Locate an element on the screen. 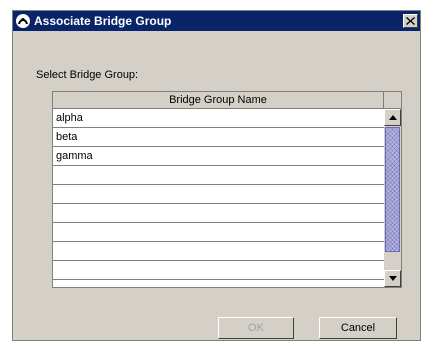  table-row: alpha is located at coordinates (218, 118).